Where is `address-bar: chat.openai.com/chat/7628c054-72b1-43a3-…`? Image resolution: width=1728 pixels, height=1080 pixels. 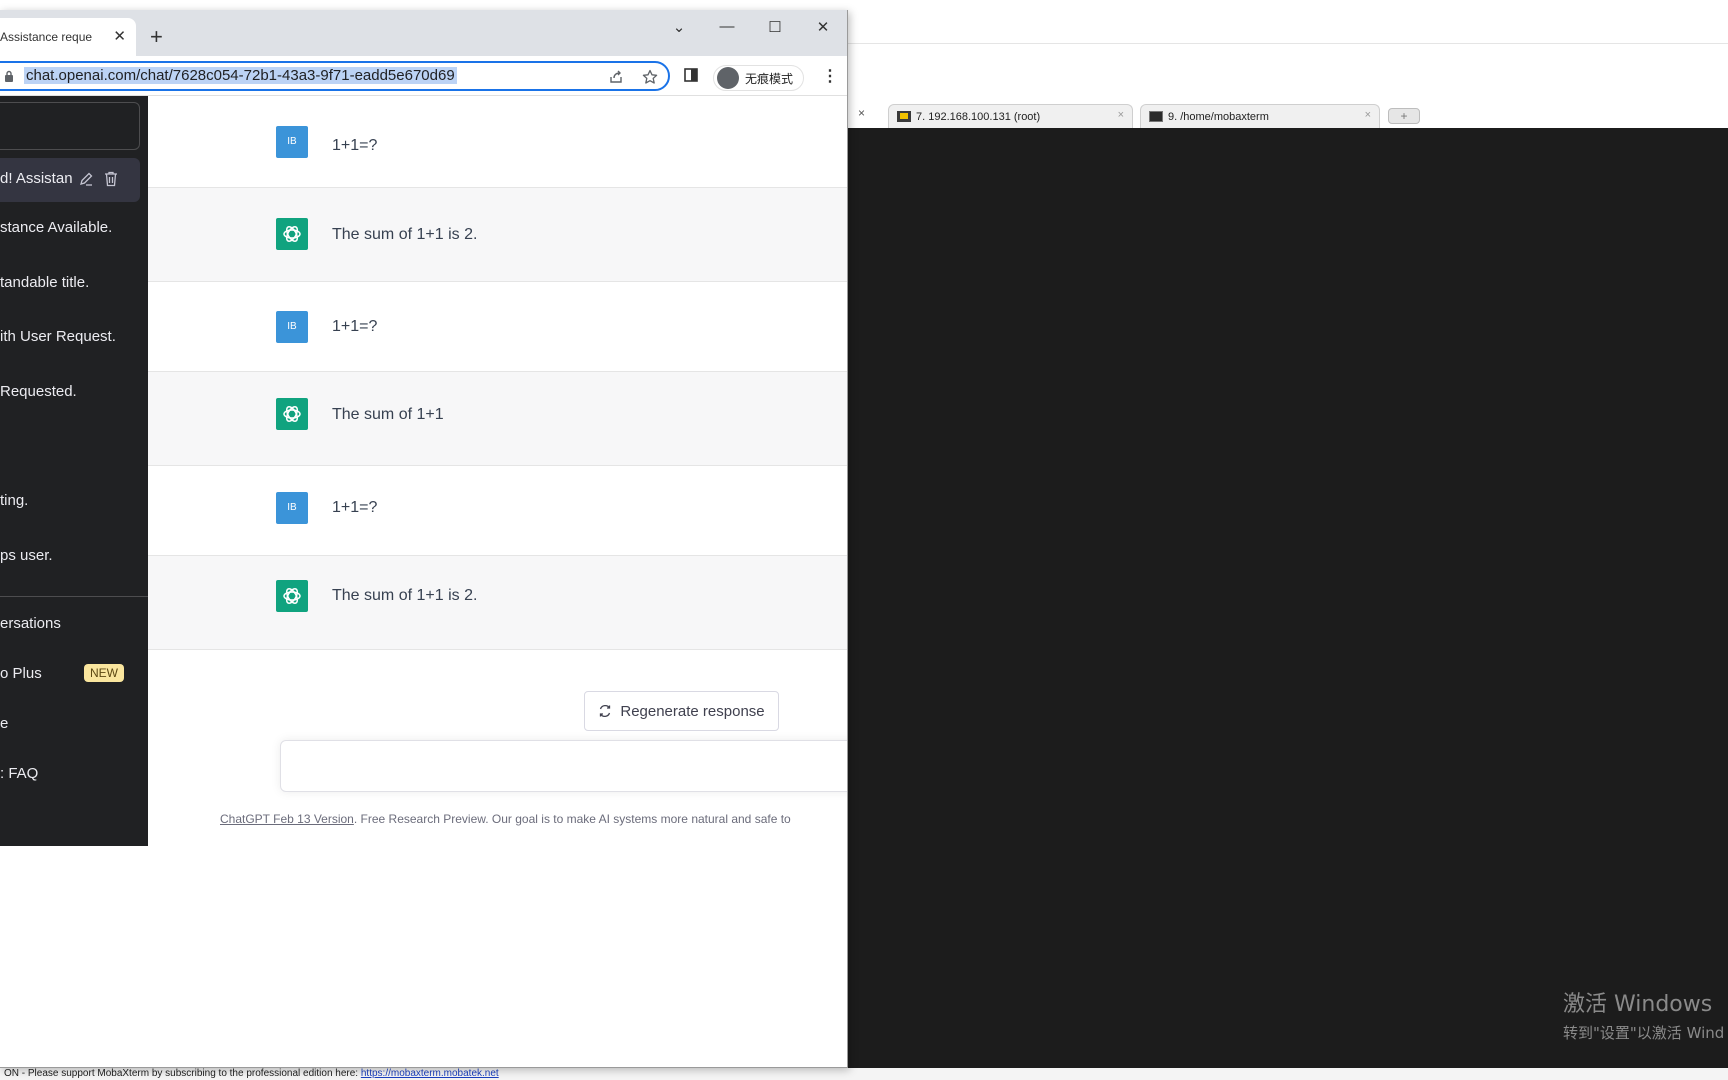 address-bar: chat.openai.com/chat/7628c054-72b1-43a3-… is located at coordinates (335, 76).